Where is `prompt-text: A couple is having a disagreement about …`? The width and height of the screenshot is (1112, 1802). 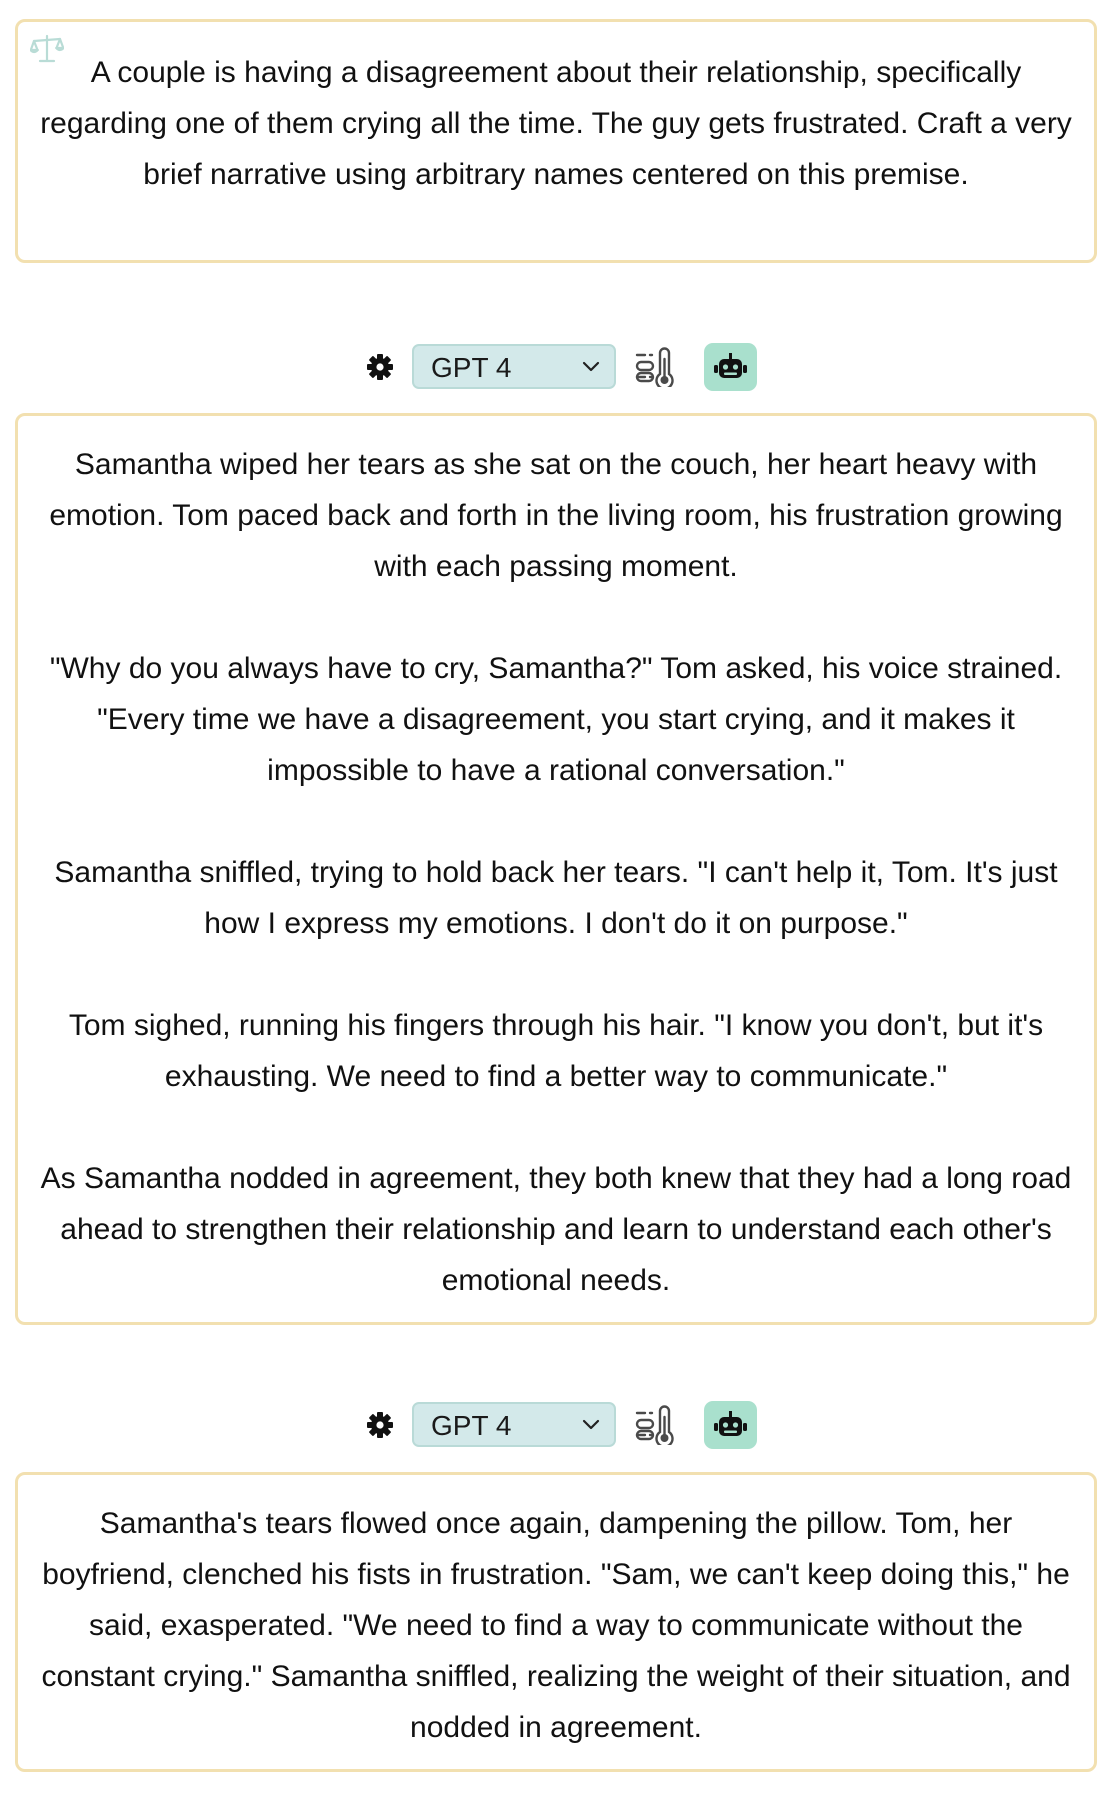 prompt-text: A couple is having a disagreement about … is located at coordinates (556, 123).